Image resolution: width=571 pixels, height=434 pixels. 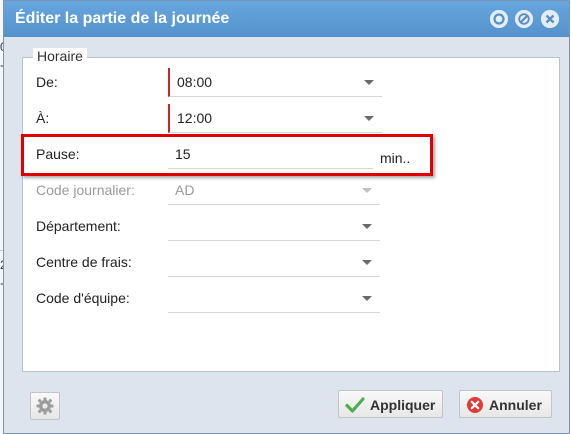 I want to click on apply-button-label: Appliquer, so click(x=403, y=405).